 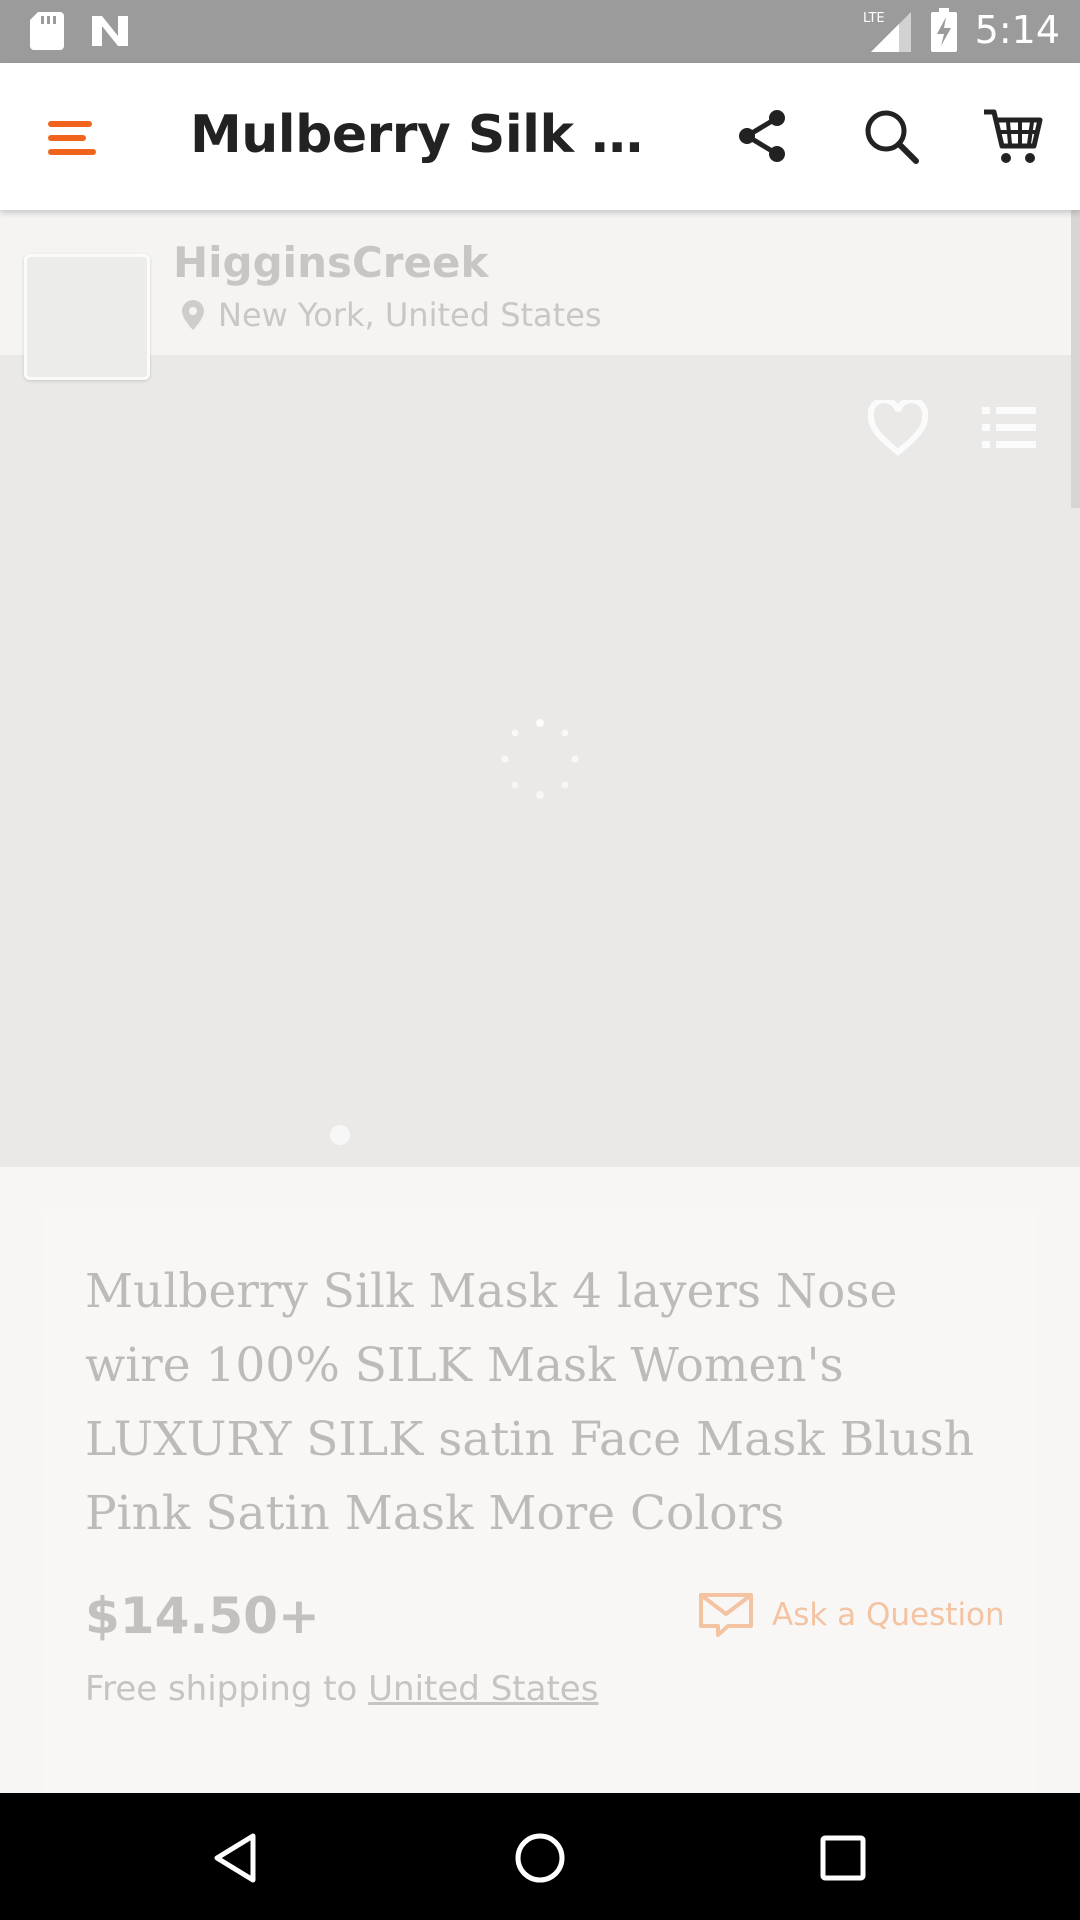 I want to click on cart-button, so click(x=1013, y=136).